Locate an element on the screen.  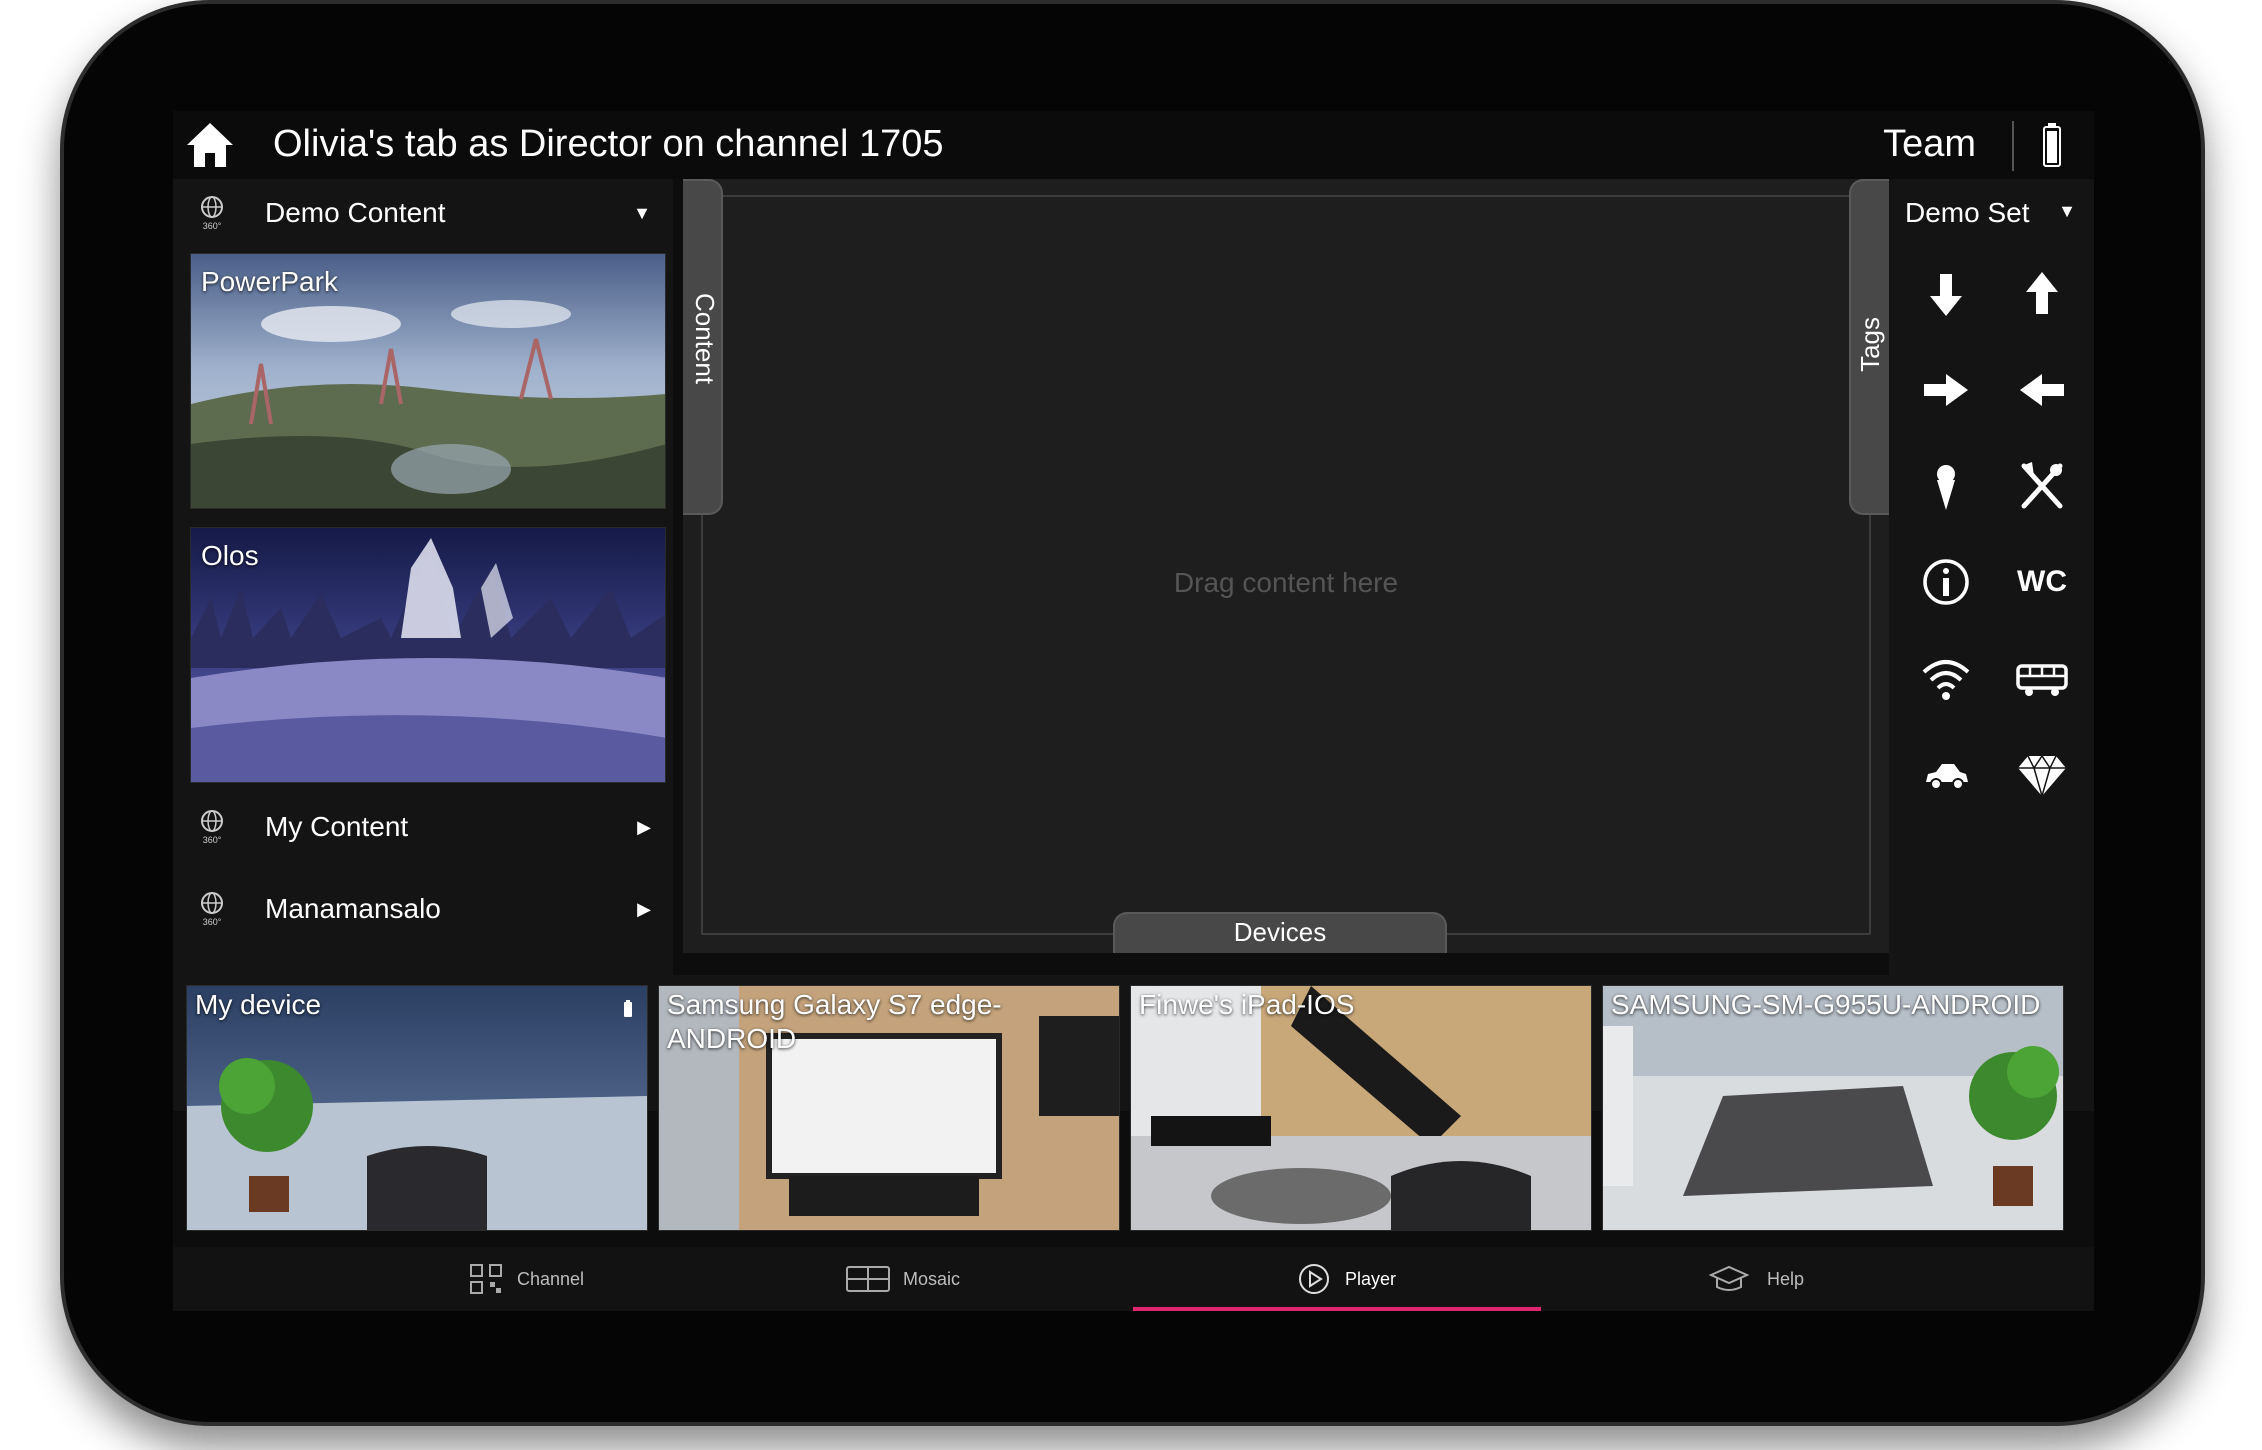
content-tab-label: Content is located at coordinates (705, 339).